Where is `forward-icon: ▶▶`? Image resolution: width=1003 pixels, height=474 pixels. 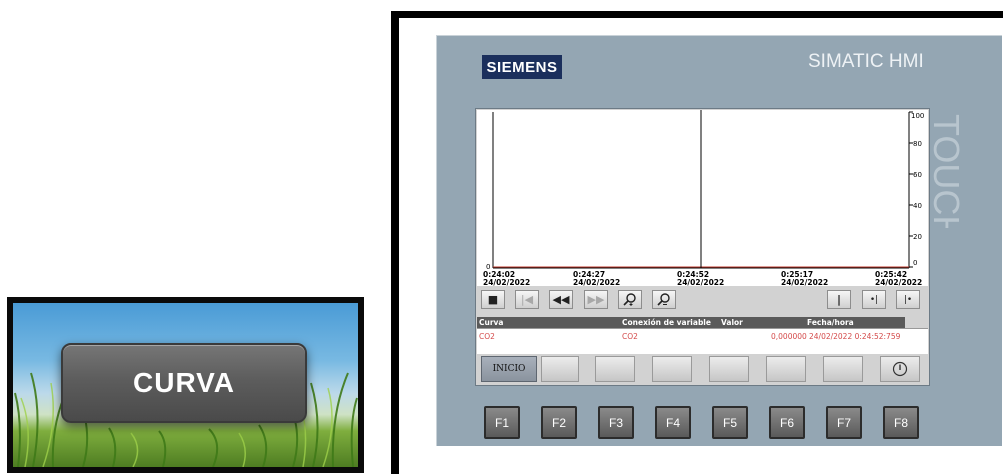
forward-icon: ▶▶ is located at coordinates (596, 299).